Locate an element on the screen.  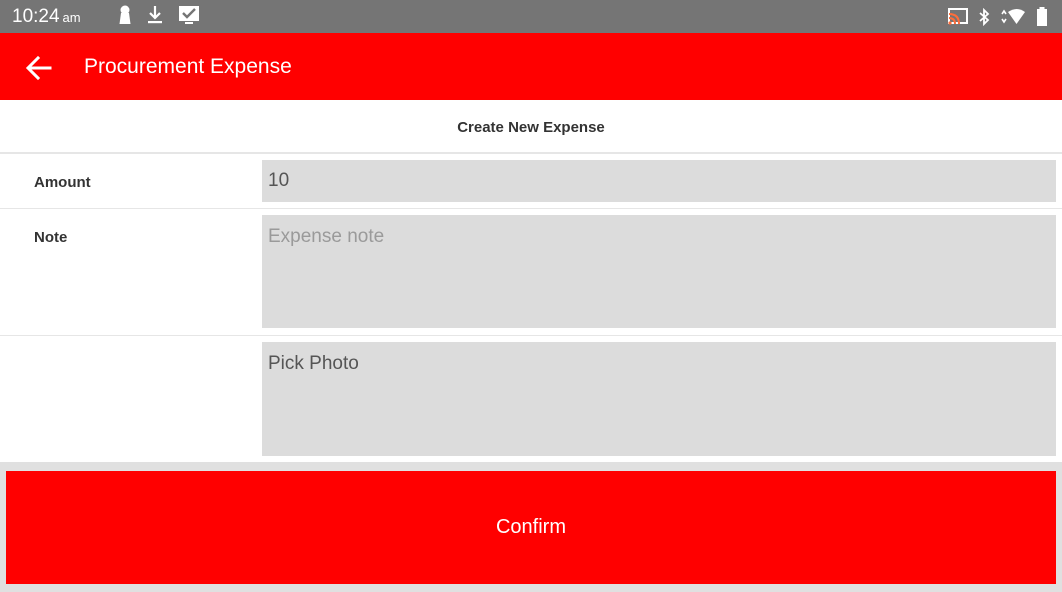
bluetooth-icon is located at coordinates (984, 17).